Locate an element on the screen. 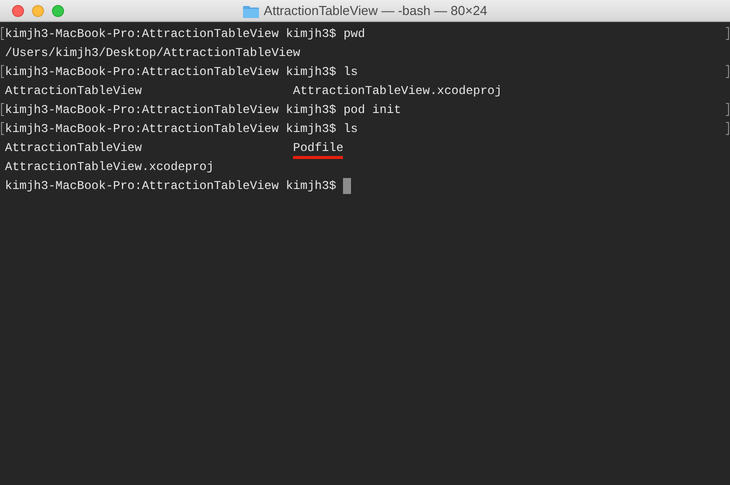  folder-icon is located at coordinates (250, 11).